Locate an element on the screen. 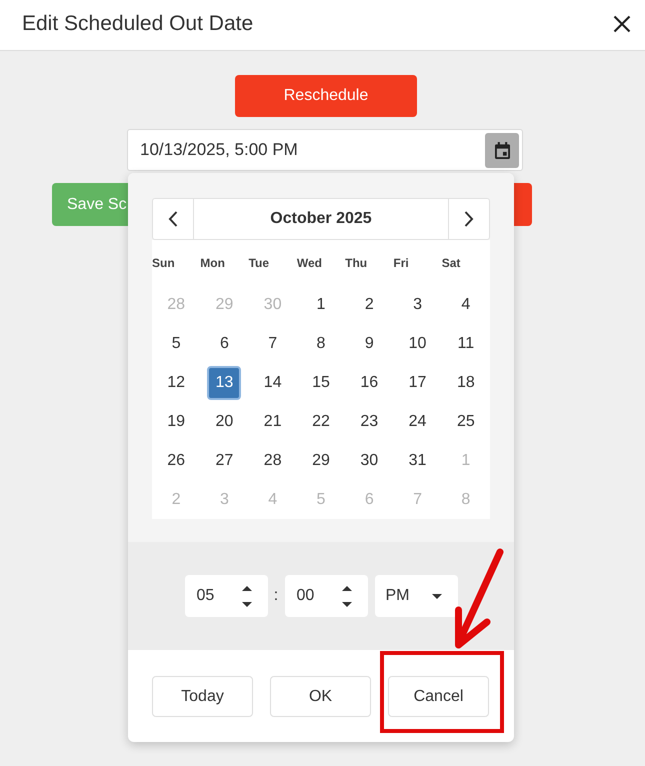 The width and height of the screenshot is (645, 766). calendar-day: 16 is located at coordinates (369, 383).